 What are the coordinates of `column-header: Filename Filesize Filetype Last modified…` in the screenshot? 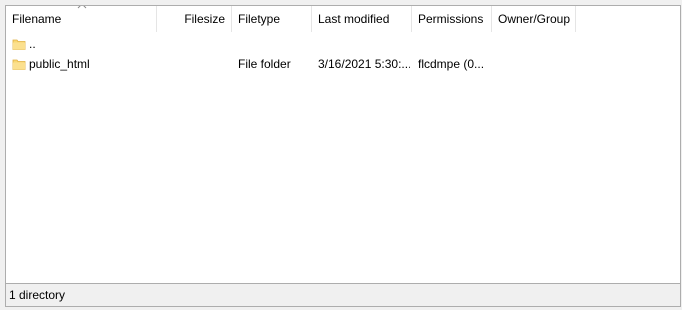 It's located at (343, 19).